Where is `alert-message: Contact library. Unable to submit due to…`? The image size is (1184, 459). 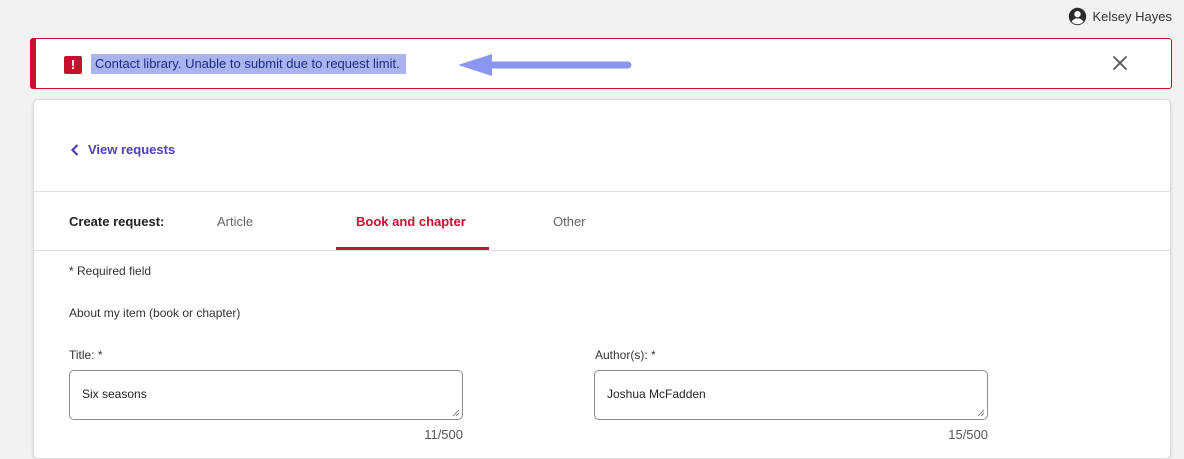
alert-message: Contact library. Unable to submit due to… is located at coordinates (248, 64).